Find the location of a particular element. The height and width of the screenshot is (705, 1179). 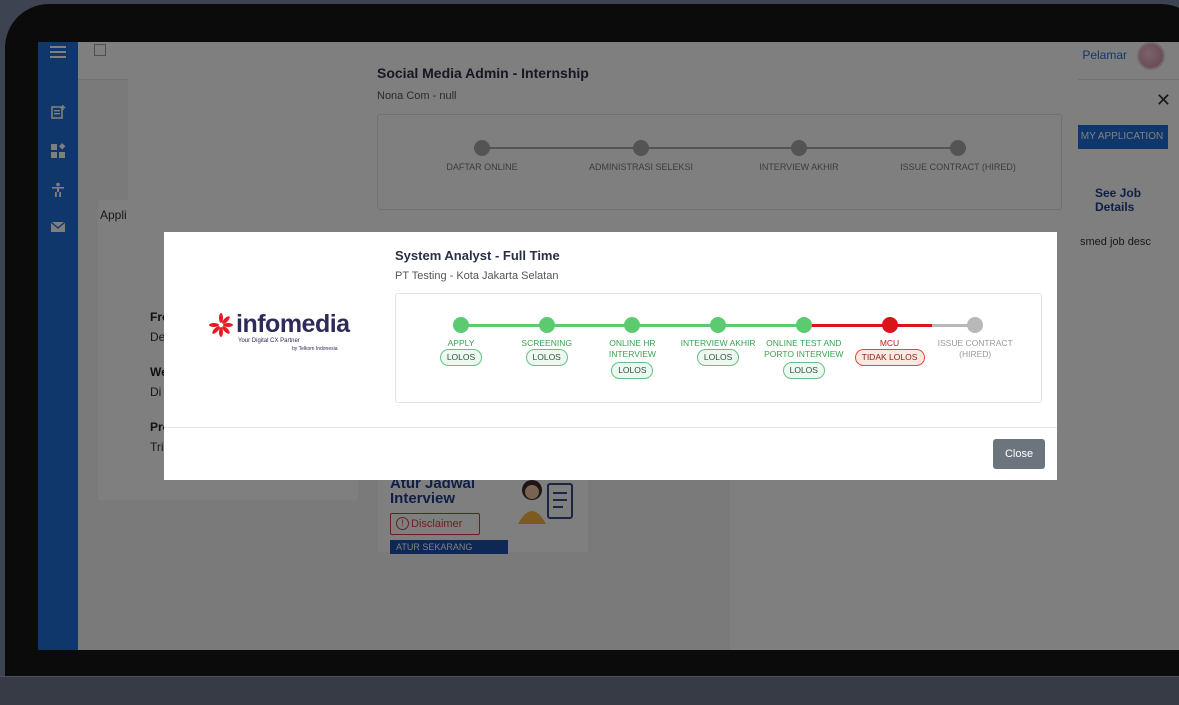

logo-tagline: Your Digital CX Partner is located at coordinates (269, 341).